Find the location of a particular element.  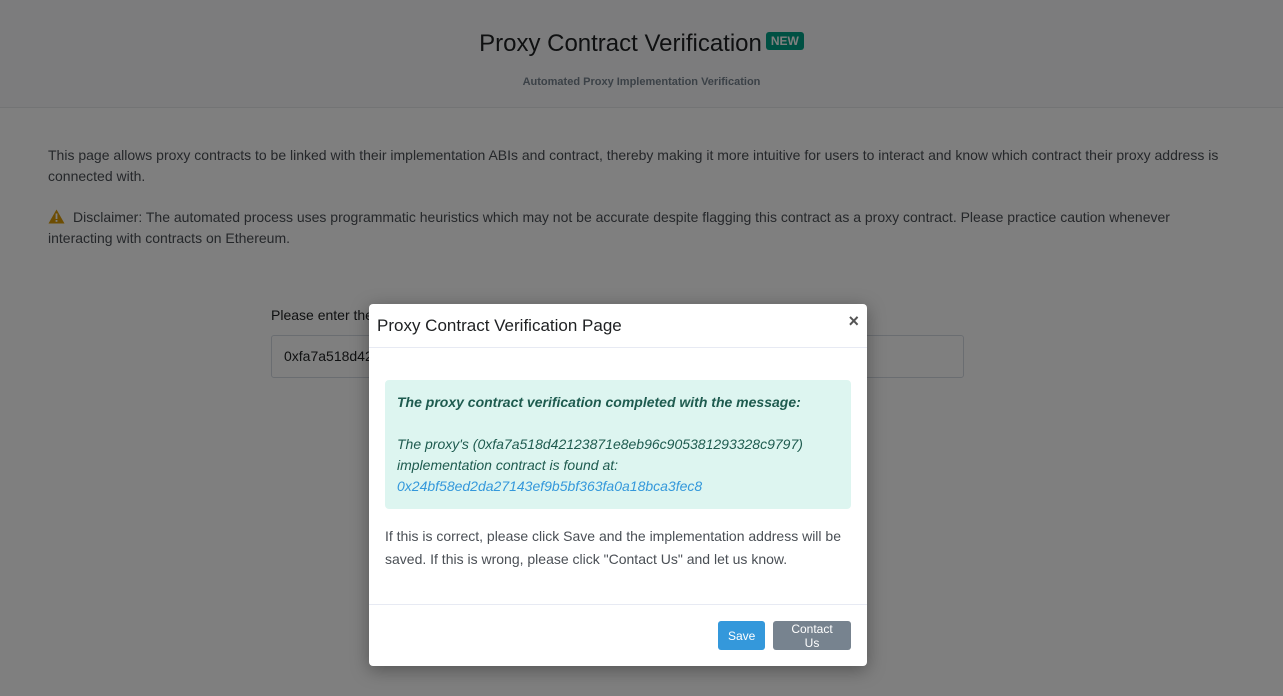

modal-footer: Save Contact Us is located at coordinates (618, 635).